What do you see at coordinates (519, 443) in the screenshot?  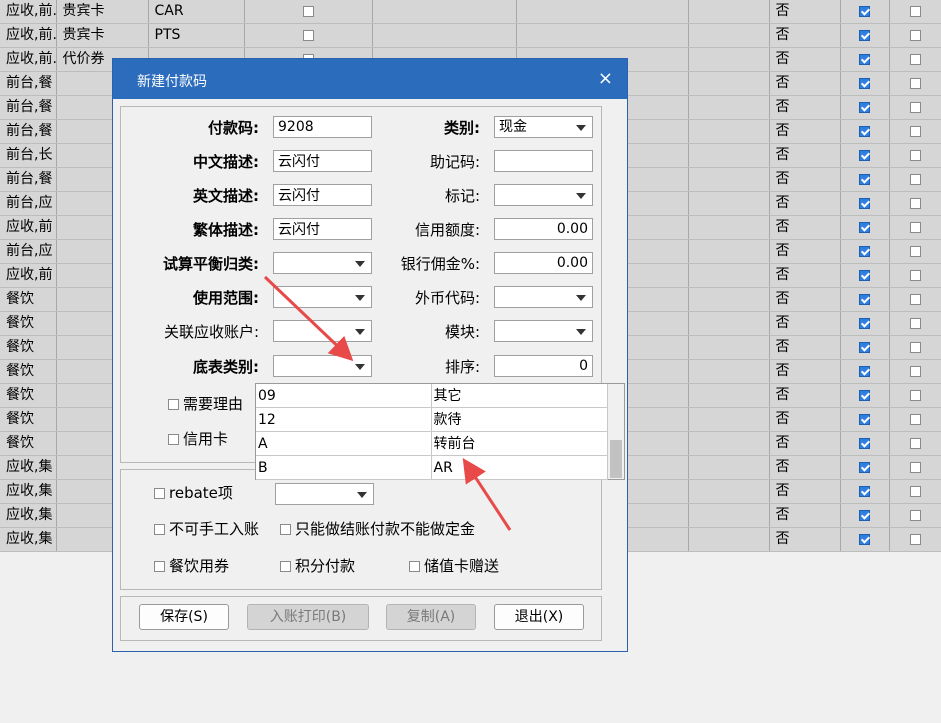 I see `option-name: 转前台` at bounding box center [519, 443].